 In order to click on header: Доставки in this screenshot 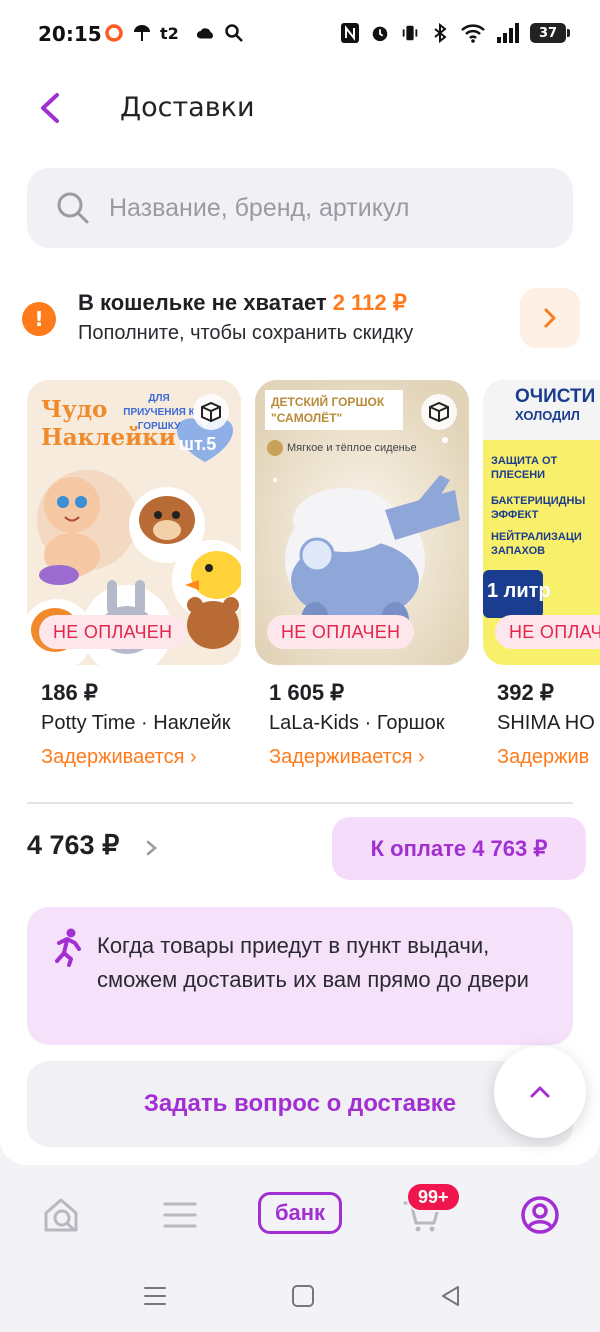, I will do `click(300, 108)`.